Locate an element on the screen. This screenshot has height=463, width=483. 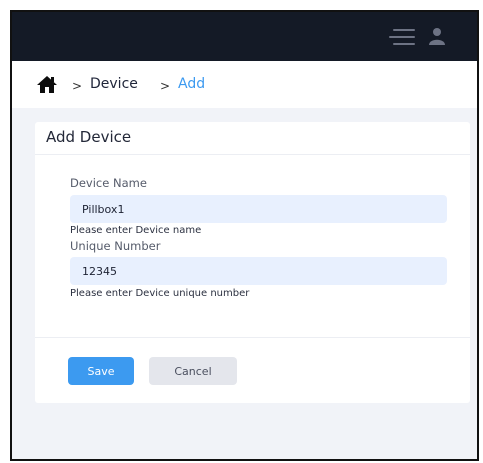
card-divider is located at coordinates (252, 154).